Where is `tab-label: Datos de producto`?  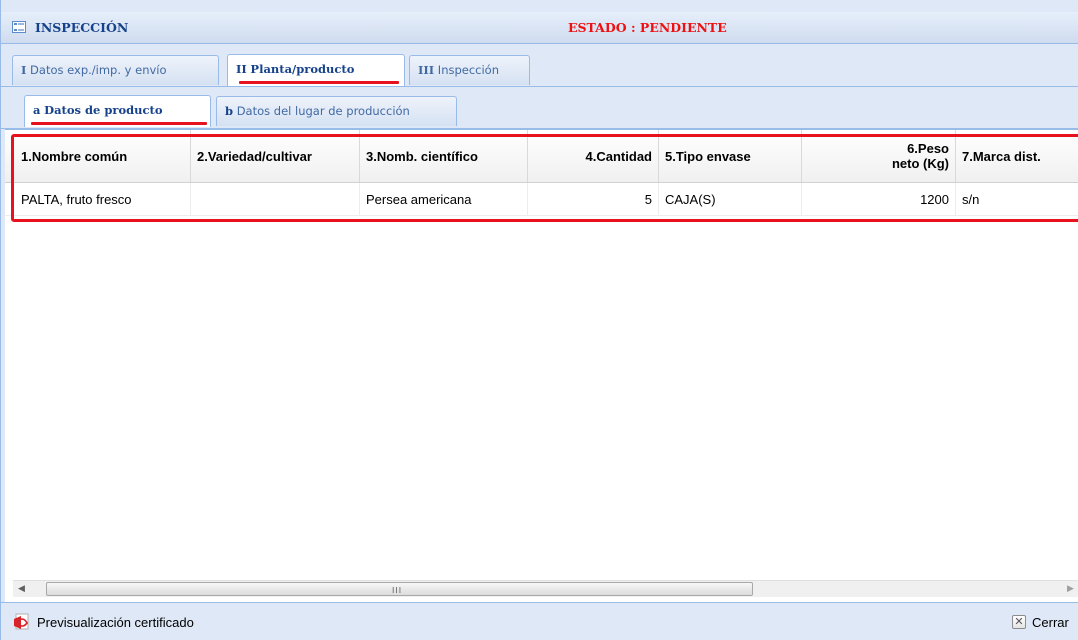 tab-label: Datos de producto is located at coordinates (103, 110).